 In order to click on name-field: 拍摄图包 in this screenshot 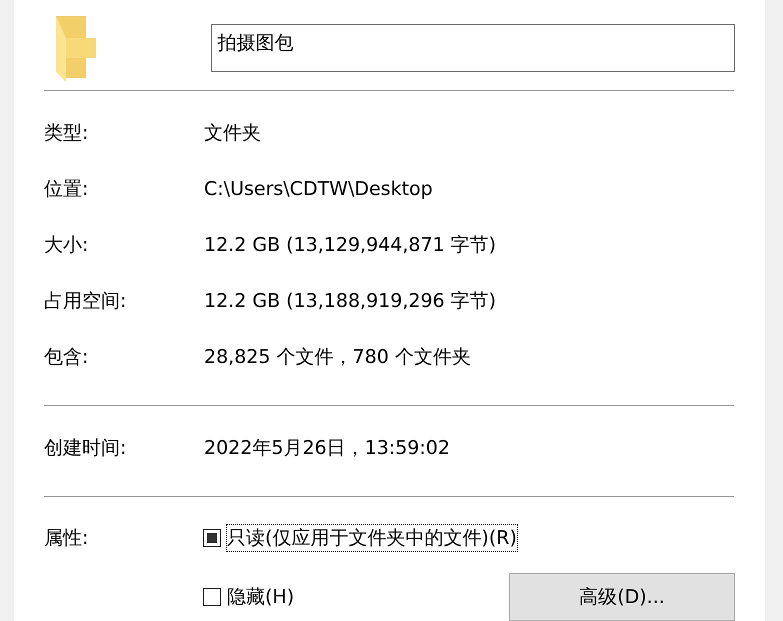, I will do `click(473, 48)`.